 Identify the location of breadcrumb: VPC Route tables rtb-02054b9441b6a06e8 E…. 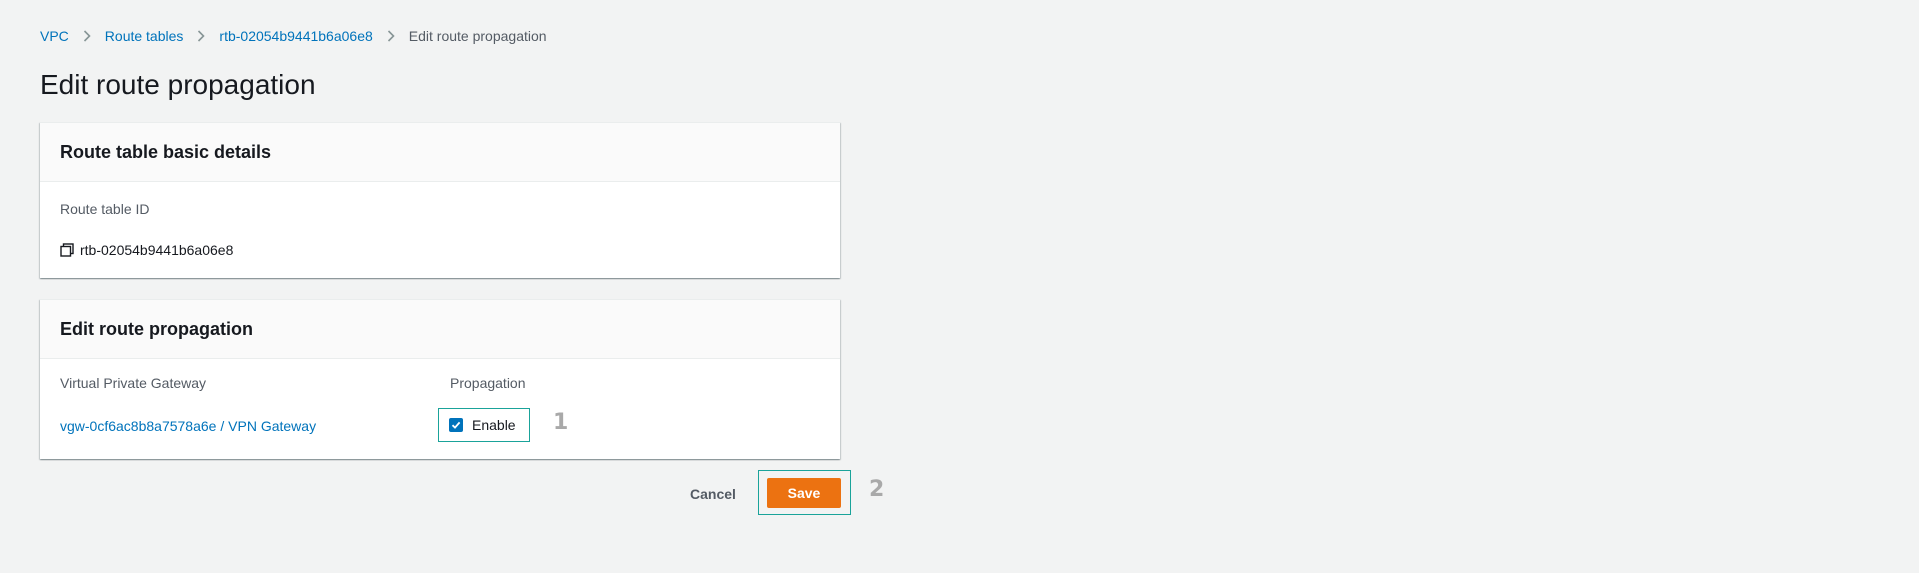
(293, 36).